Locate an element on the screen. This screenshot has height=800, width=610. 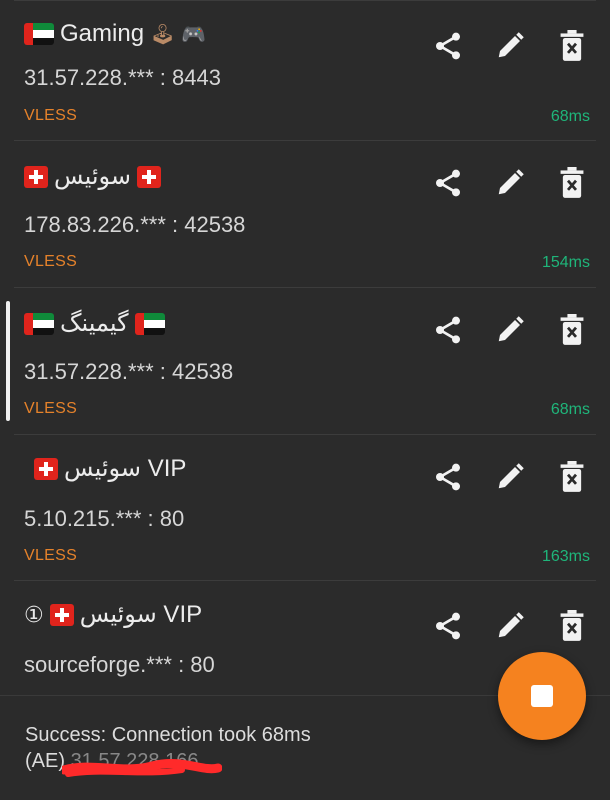
server-address: 5.10.215.*** : 80 is located at coordinates (104, 518).